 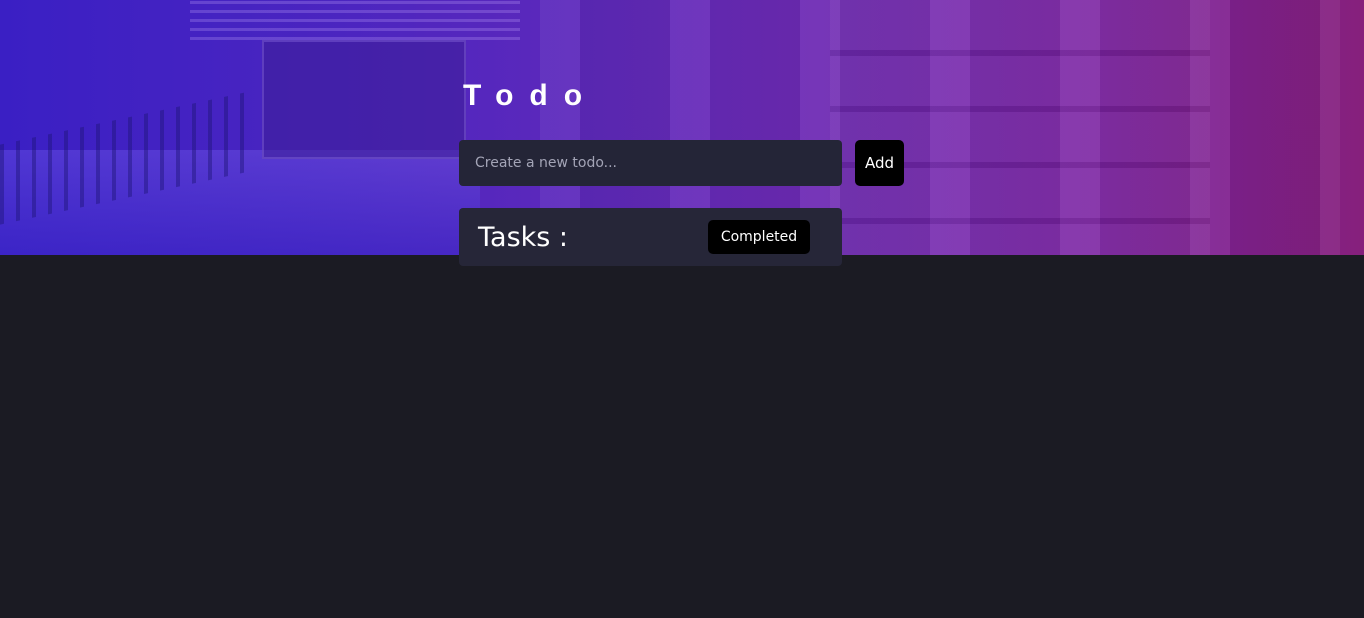 What do you see at coordinates (759, 237) in the screenshot?
I see `completed-filter-button: Completed` at bounding box center [759, 237].